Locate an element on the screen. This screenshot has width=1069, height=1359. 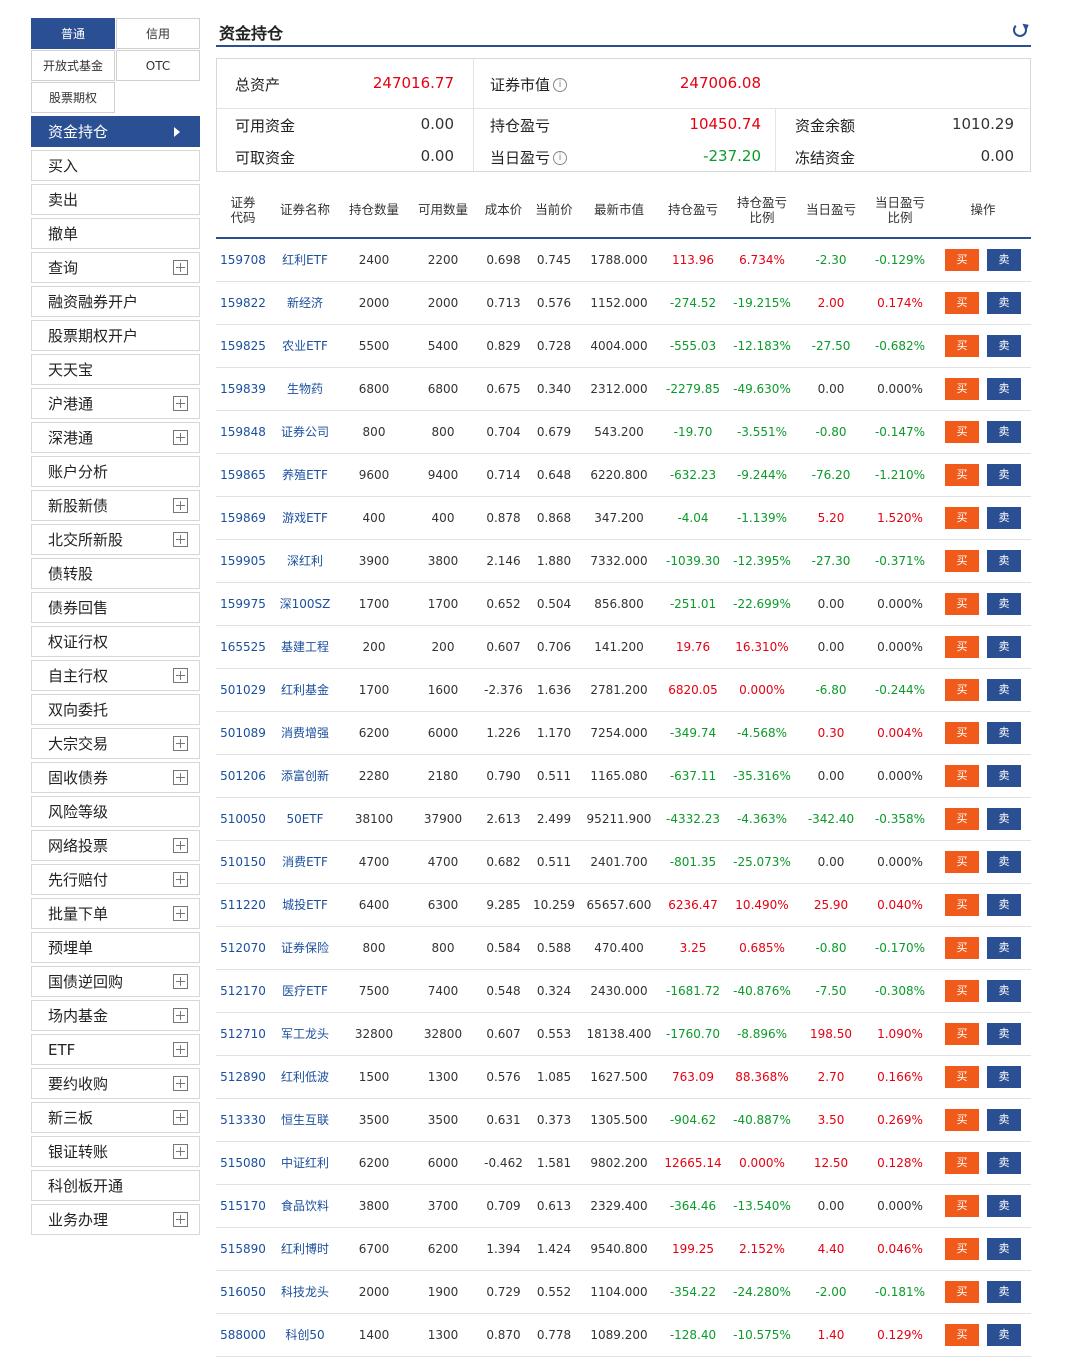
cell-name: 红利ETF is located at coordinates (305, 259).